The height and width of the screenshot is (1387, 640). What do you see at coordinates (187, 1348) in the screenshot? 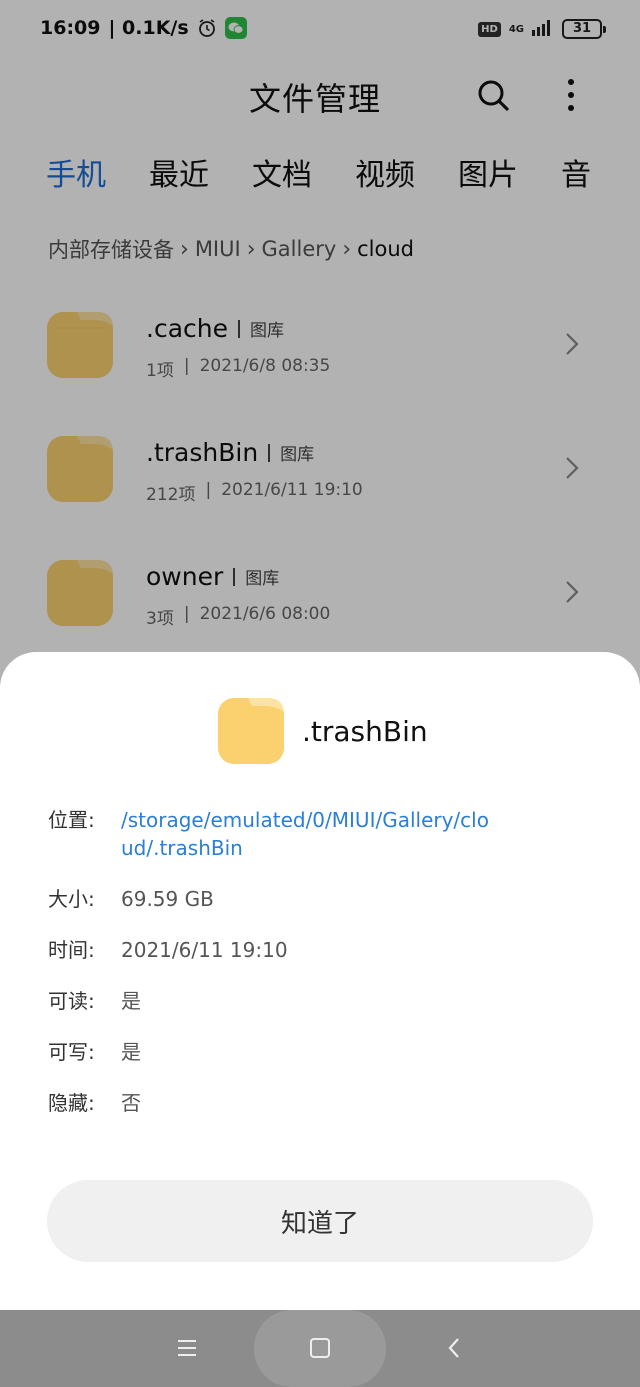
I see `menu-icon` at bounding box center [187, 1348].